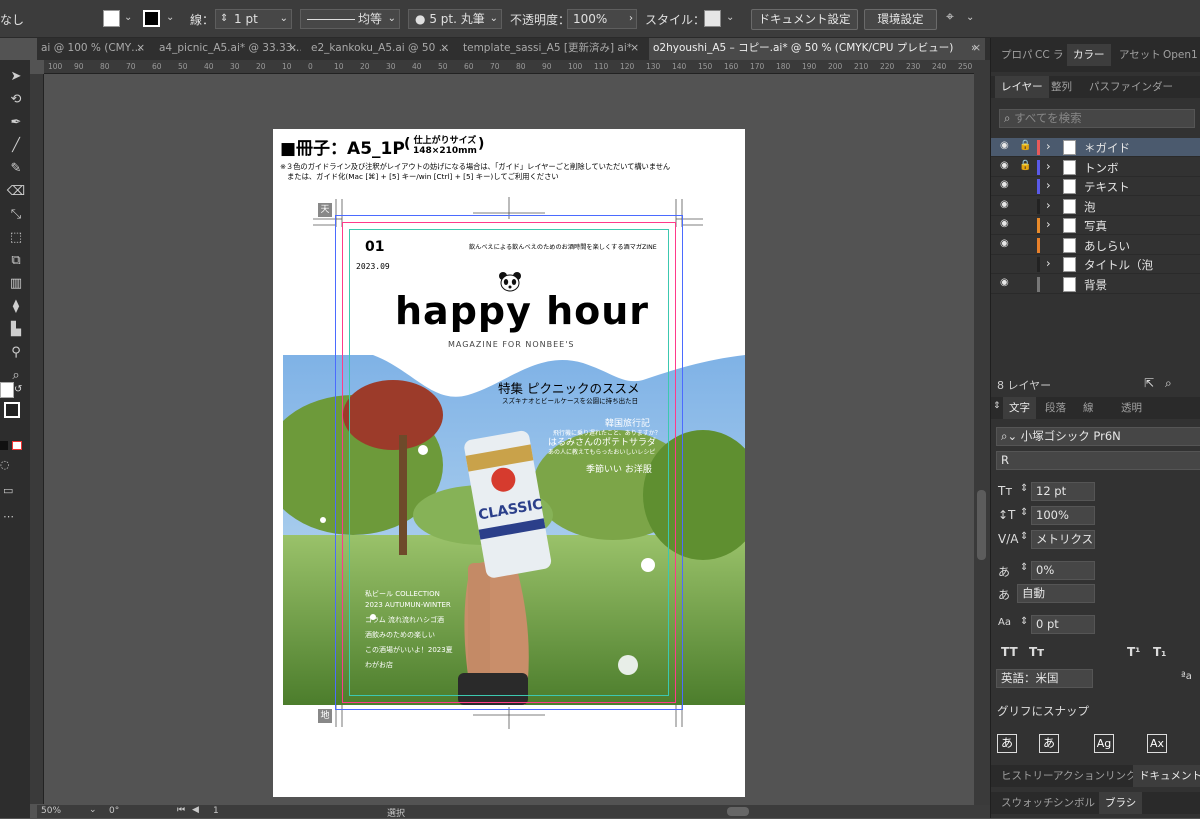  What do you see at coordinates (111, 18) in the screenshot?
I see `fill-swatch` at bounding box center [111, 18].